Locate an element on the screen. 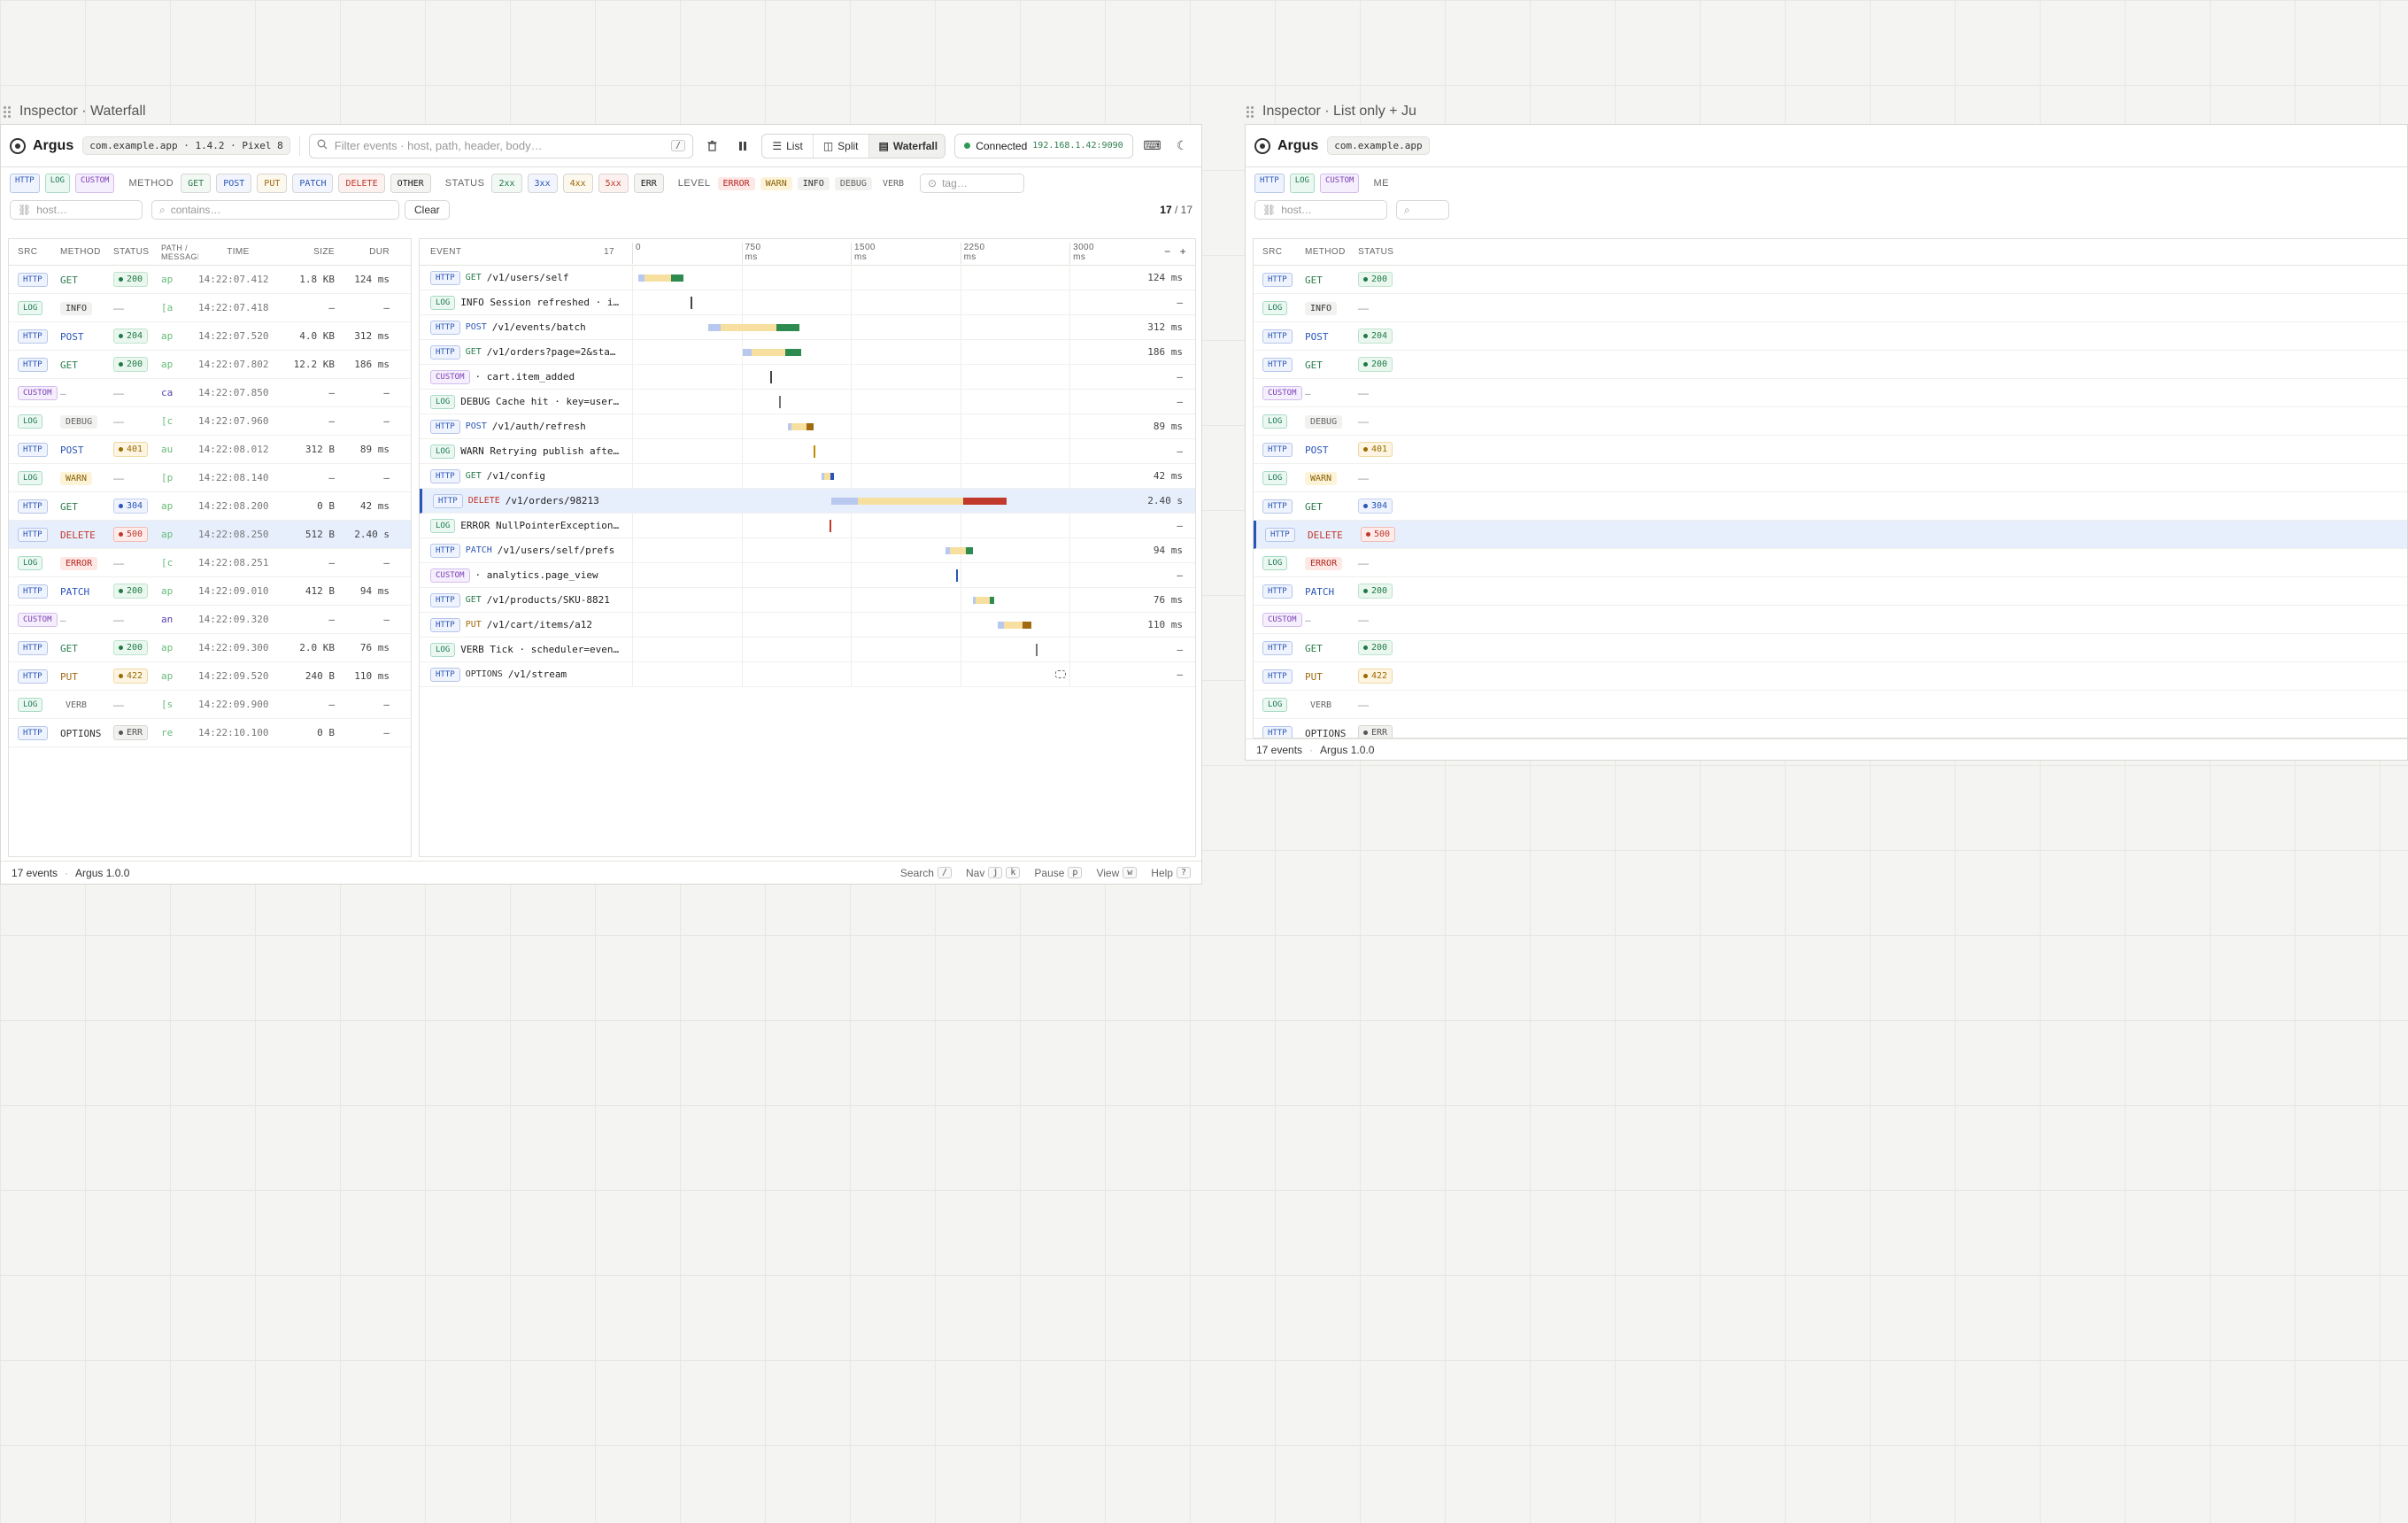 Image resolution: width=2408 pixels, height=1523 pixels. waterfall-row: CUSTOM · cart.item_added — is located at coordinates (807, 377).